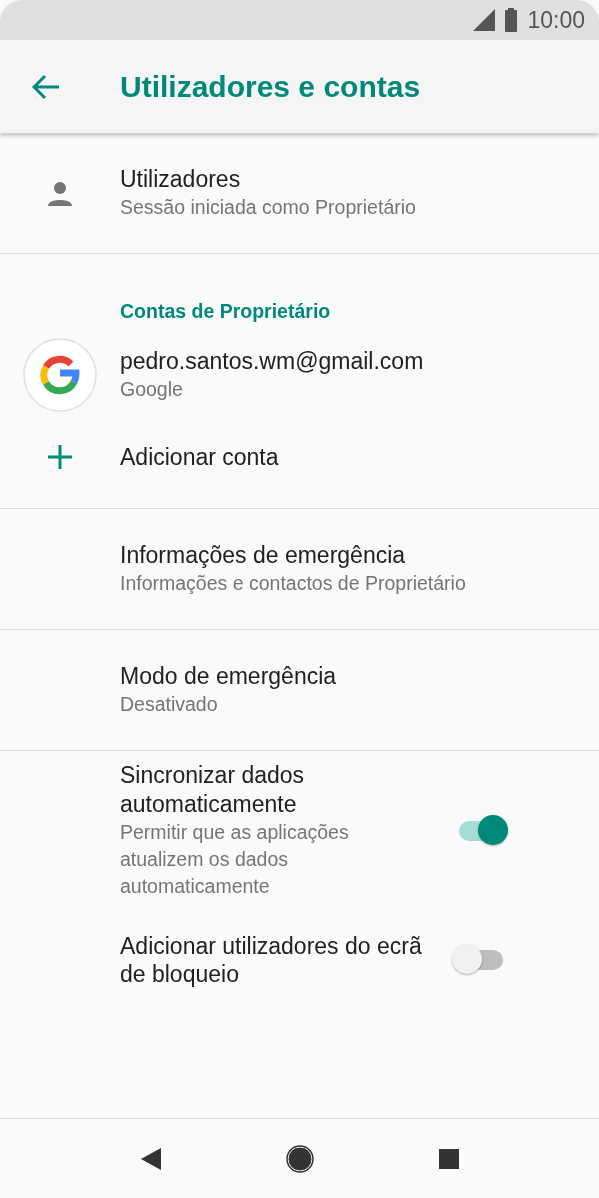  I want to click on recents-button, so click(448, 1158).